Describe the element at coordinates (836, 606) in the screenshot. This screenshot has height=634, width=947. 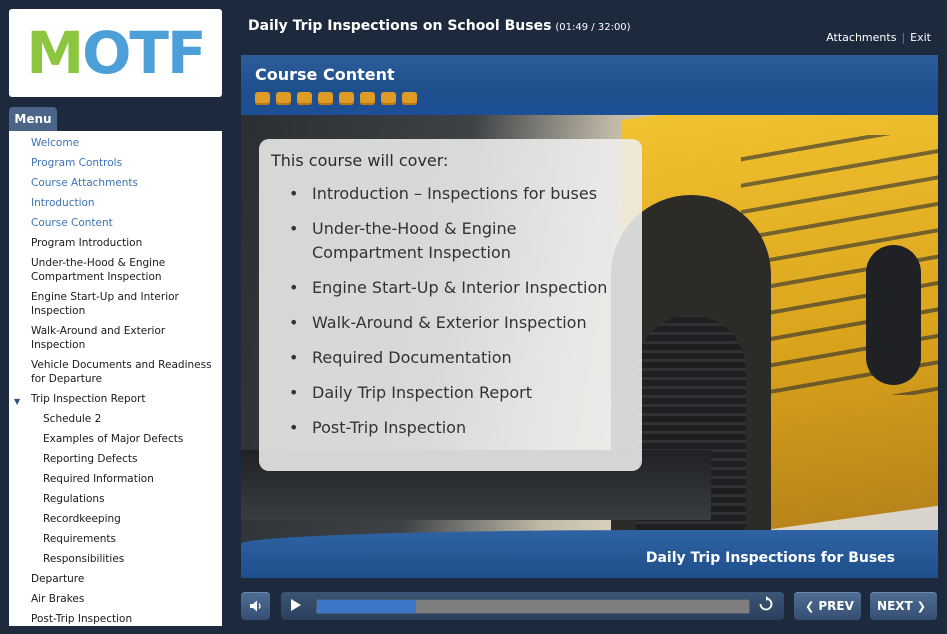
I see `prev-label: PREV` at that location.